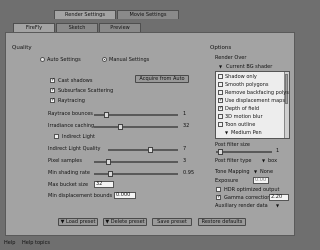  Describe the element at coordinates (266, 172) in the screenshot. I see `tone-mapping-value: None` at that location.